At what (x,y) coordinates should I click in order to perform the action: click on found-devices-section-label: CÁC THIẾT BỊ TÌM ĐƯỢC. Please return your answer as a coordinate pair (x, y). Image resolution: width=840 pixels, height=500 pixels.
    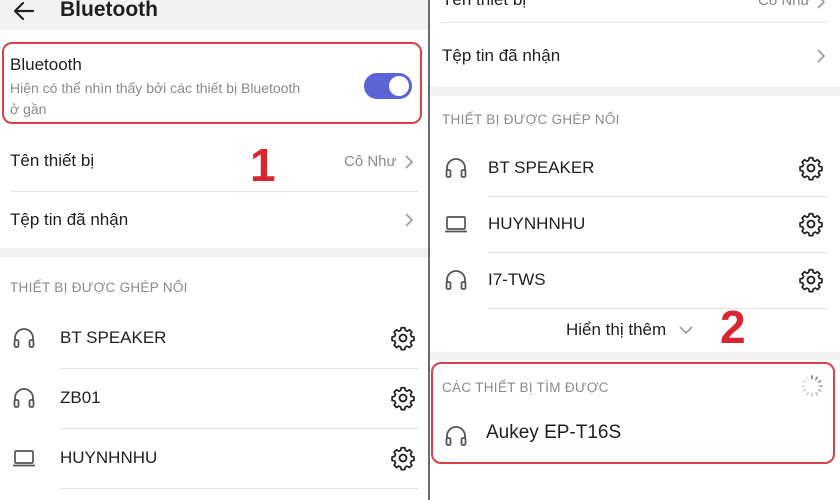
    Looking at the image, I should click on (525, 387).